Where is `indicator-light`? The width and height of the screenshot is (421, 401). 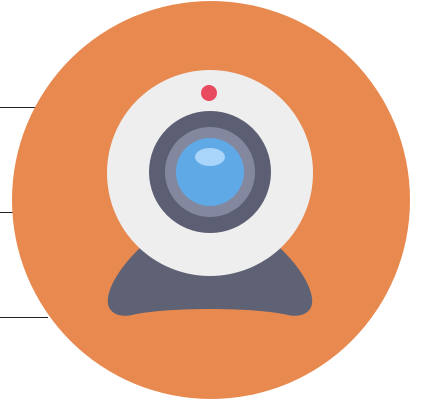
indicator-light is located at coordinates (209, 93).